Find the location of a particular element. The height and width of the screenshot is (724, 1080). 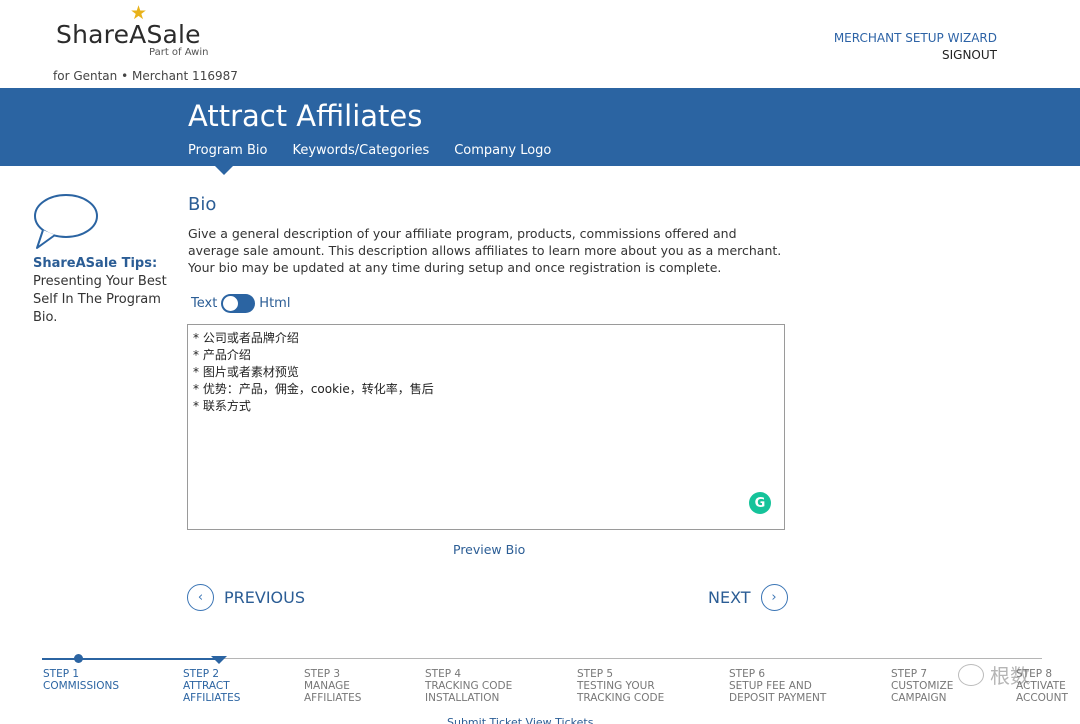

step-complete-dot is located at coordinates (78, 658).